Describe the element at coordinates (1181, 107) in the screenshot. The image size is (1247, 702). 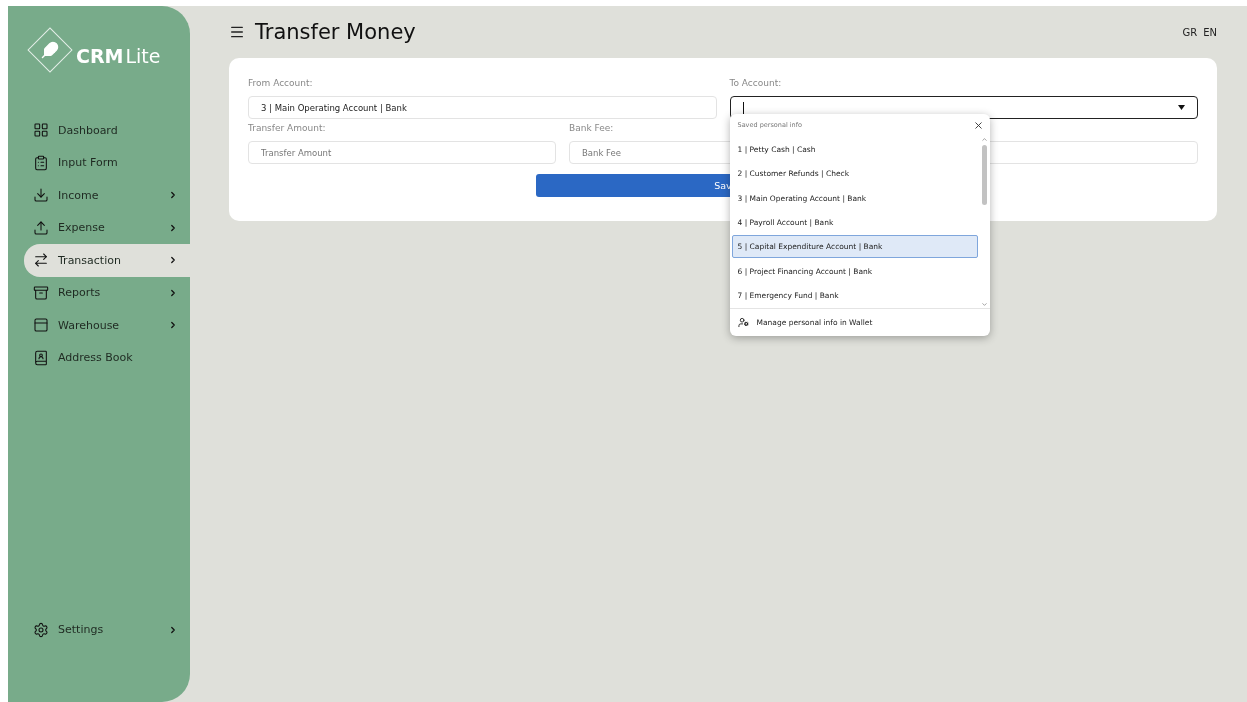
I see `dropdown-arrow-icon` at that location.